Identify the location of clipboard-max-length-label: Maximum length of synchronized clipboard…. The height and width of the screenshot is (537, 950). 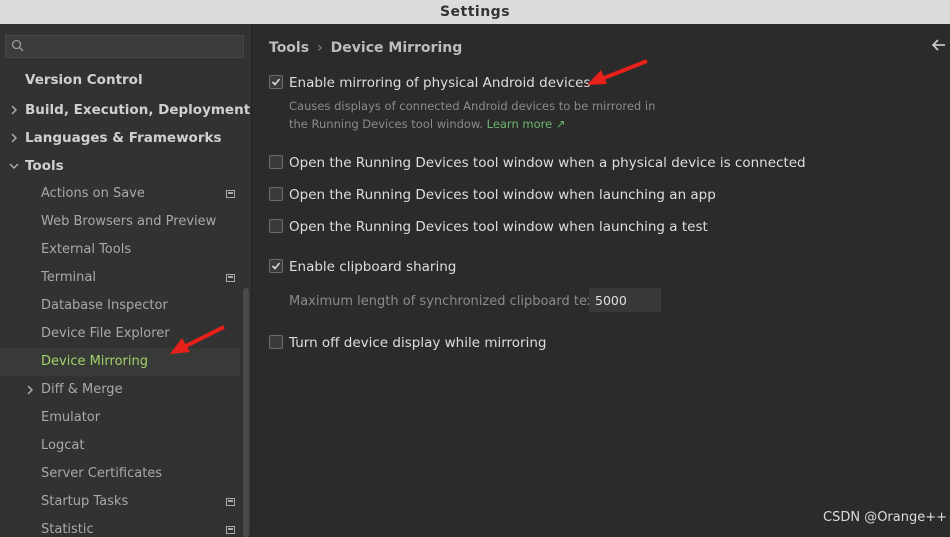
(446, 301).